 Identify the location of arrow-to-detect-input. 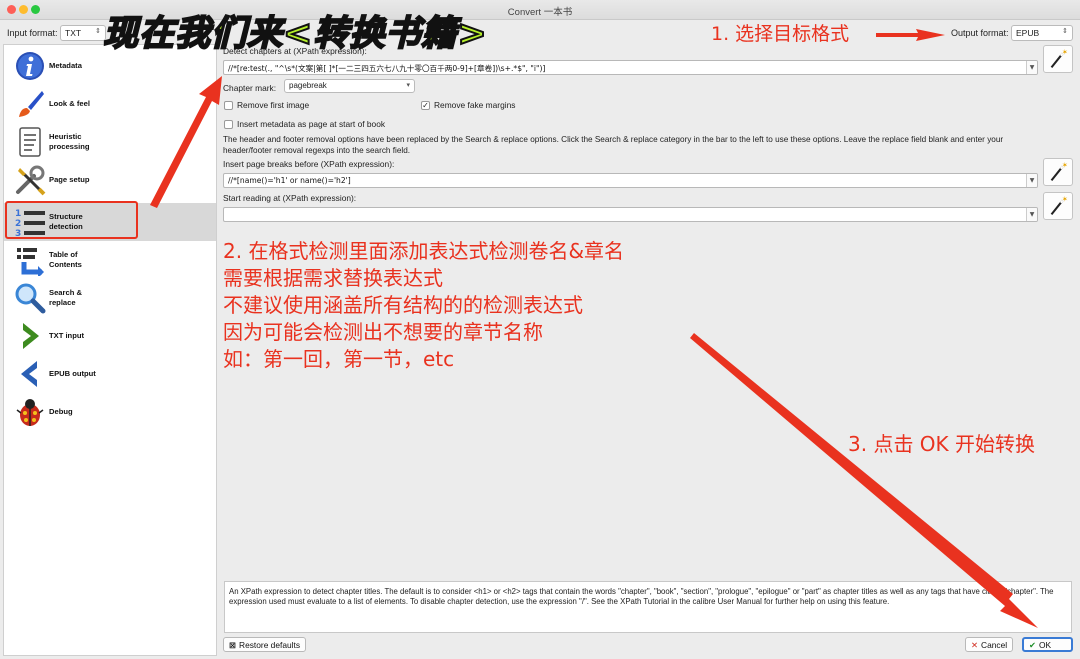
(186, 142).